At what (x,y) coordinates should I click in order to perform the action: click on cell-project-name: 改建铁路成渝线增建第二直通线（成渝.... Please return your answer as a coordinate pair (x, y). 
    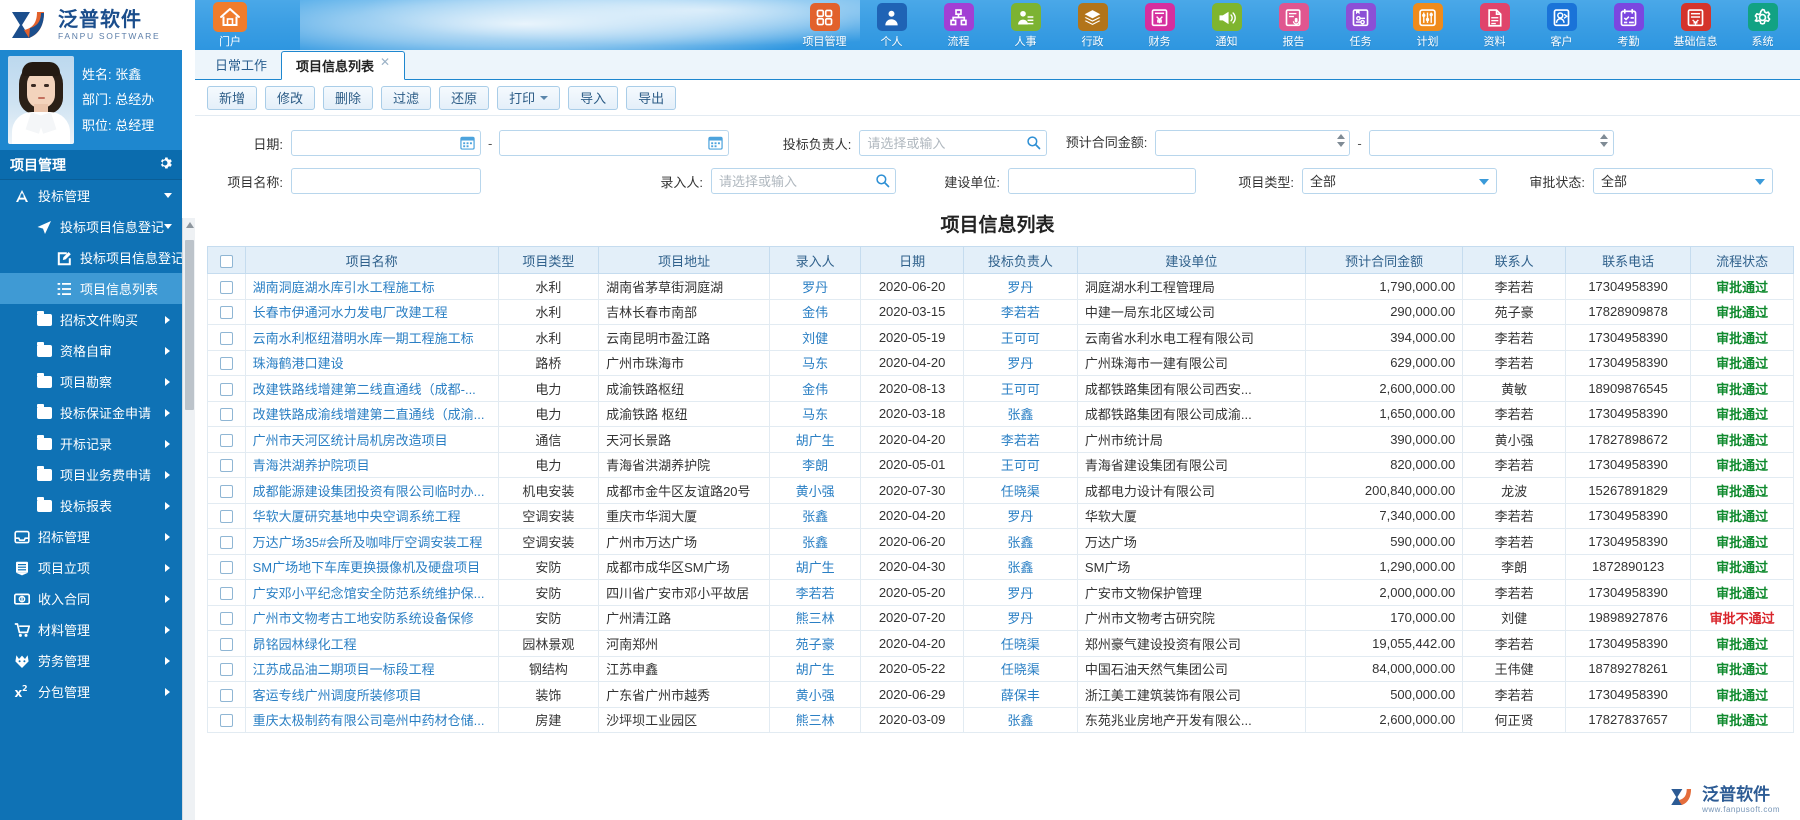
    Looking at the image, I should click on (371, 413).